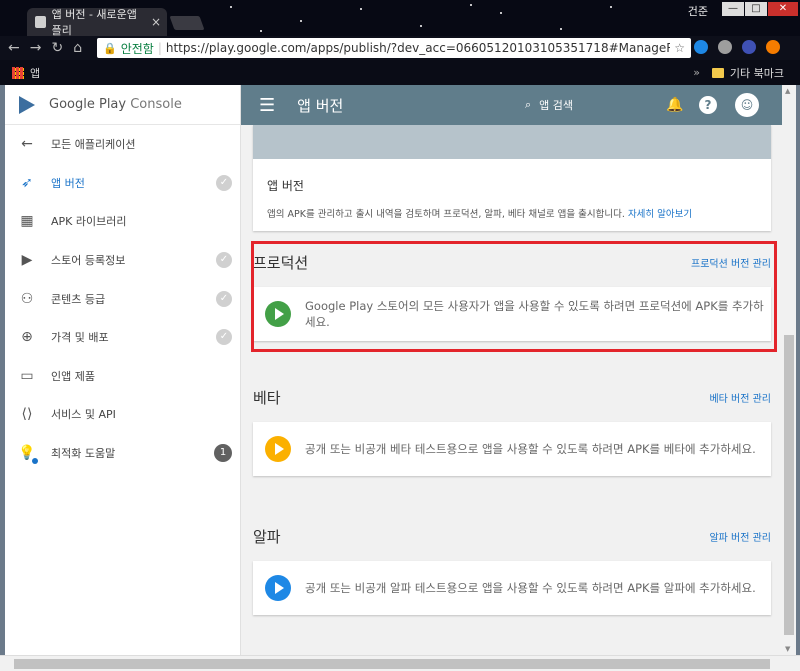 The width and height of the screenshot is (800, 671). What do you see at coordinates (28, 104) in the screenshot?
I see `google-play-logo-icon` at bounding box center [28, 104].